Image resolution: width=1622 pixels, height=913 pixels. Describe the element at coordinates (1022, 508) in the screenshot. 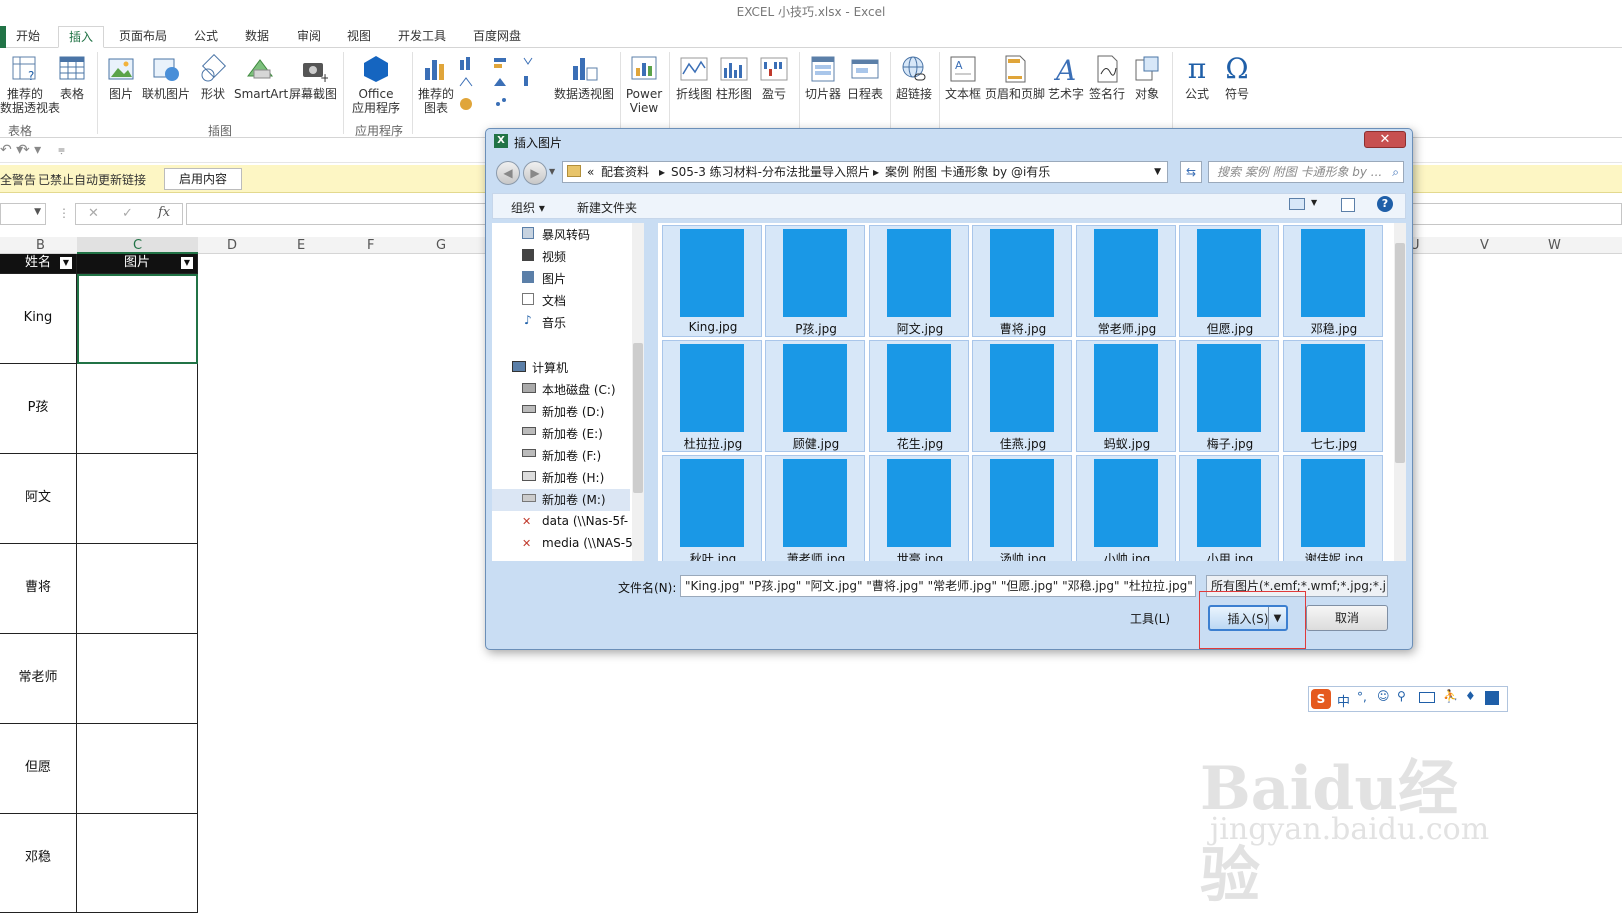

I see `file-item: 汤帅.jpg` at that location.